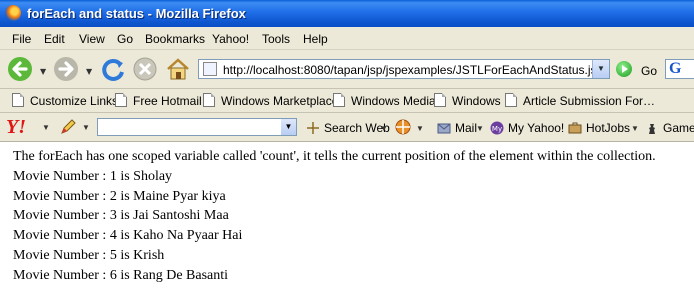 Image resolution: width=694 pixels, height=290 pixels. I want to click on mail-dropdown-icon: ▼, so click(480, 128).